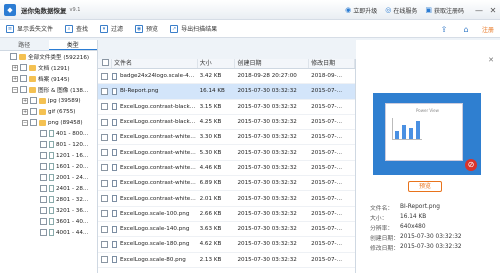 The height and width of the screenshot is (273, 500). What do you see at coordinates (210, 213) in the screenshot?
I see `file-size: 2.66 KB` at bounding box center [210, 213].